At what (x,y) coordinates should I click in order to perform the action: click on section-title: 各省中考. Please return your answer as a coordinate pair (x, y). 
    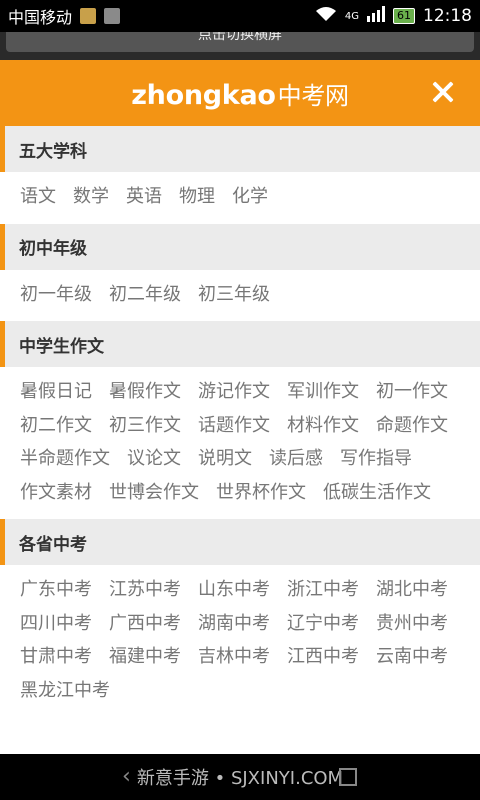
    Looking at the image, I should click on (240, 542).